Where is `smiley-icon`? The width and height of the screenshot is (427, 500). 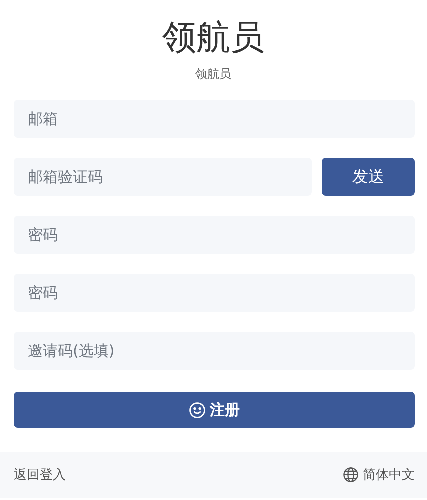 smiley-icon is located at coordinates (197, 410).